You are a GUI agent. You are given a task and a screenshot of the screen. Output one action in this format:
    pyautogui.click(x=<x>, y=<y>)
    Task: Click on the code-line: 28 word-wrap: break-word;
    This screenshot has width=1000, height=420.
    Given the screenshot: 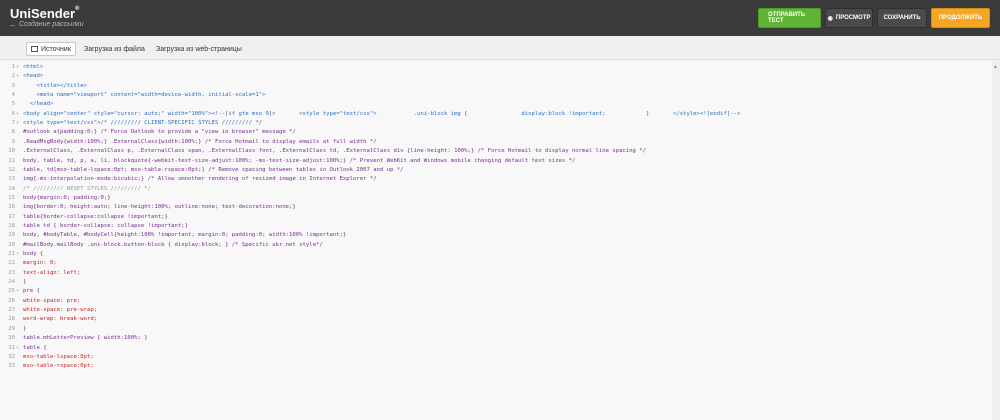 What is the action you would take?
    pyautogui.click(x=500, y=319)
    